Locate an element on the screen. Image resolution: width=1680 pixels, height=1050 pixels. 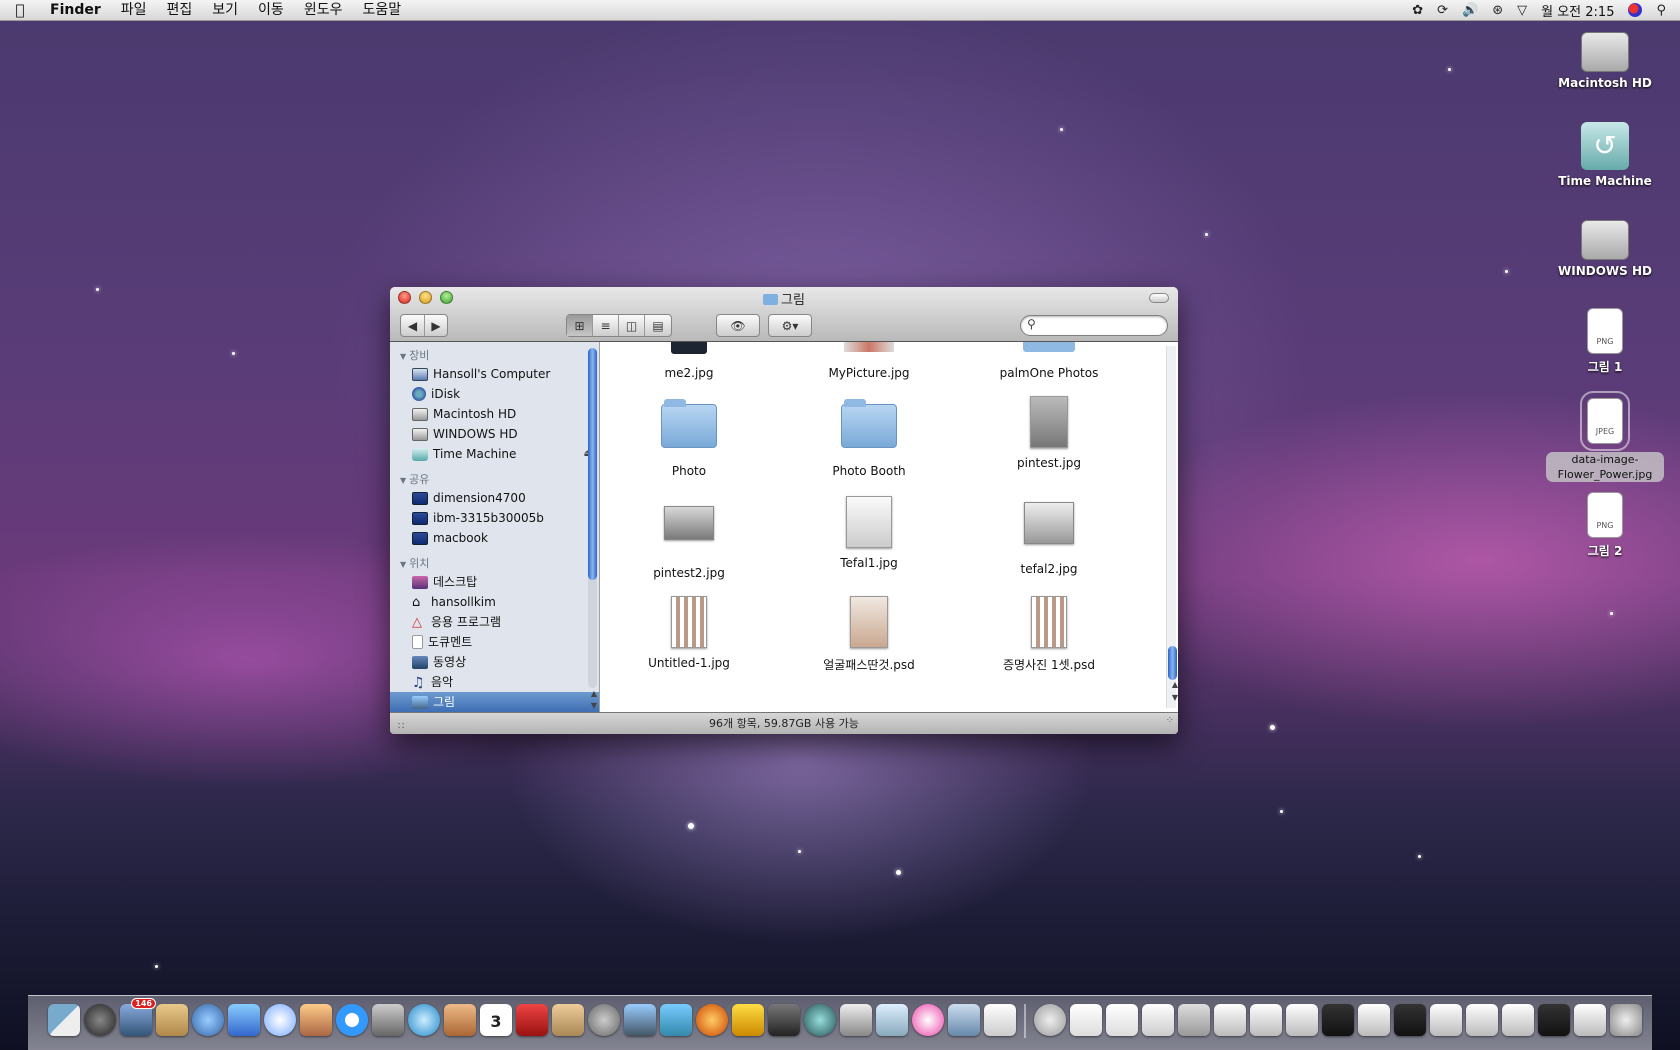
sidebar-scrollbar is located at coordinates (592, 518).